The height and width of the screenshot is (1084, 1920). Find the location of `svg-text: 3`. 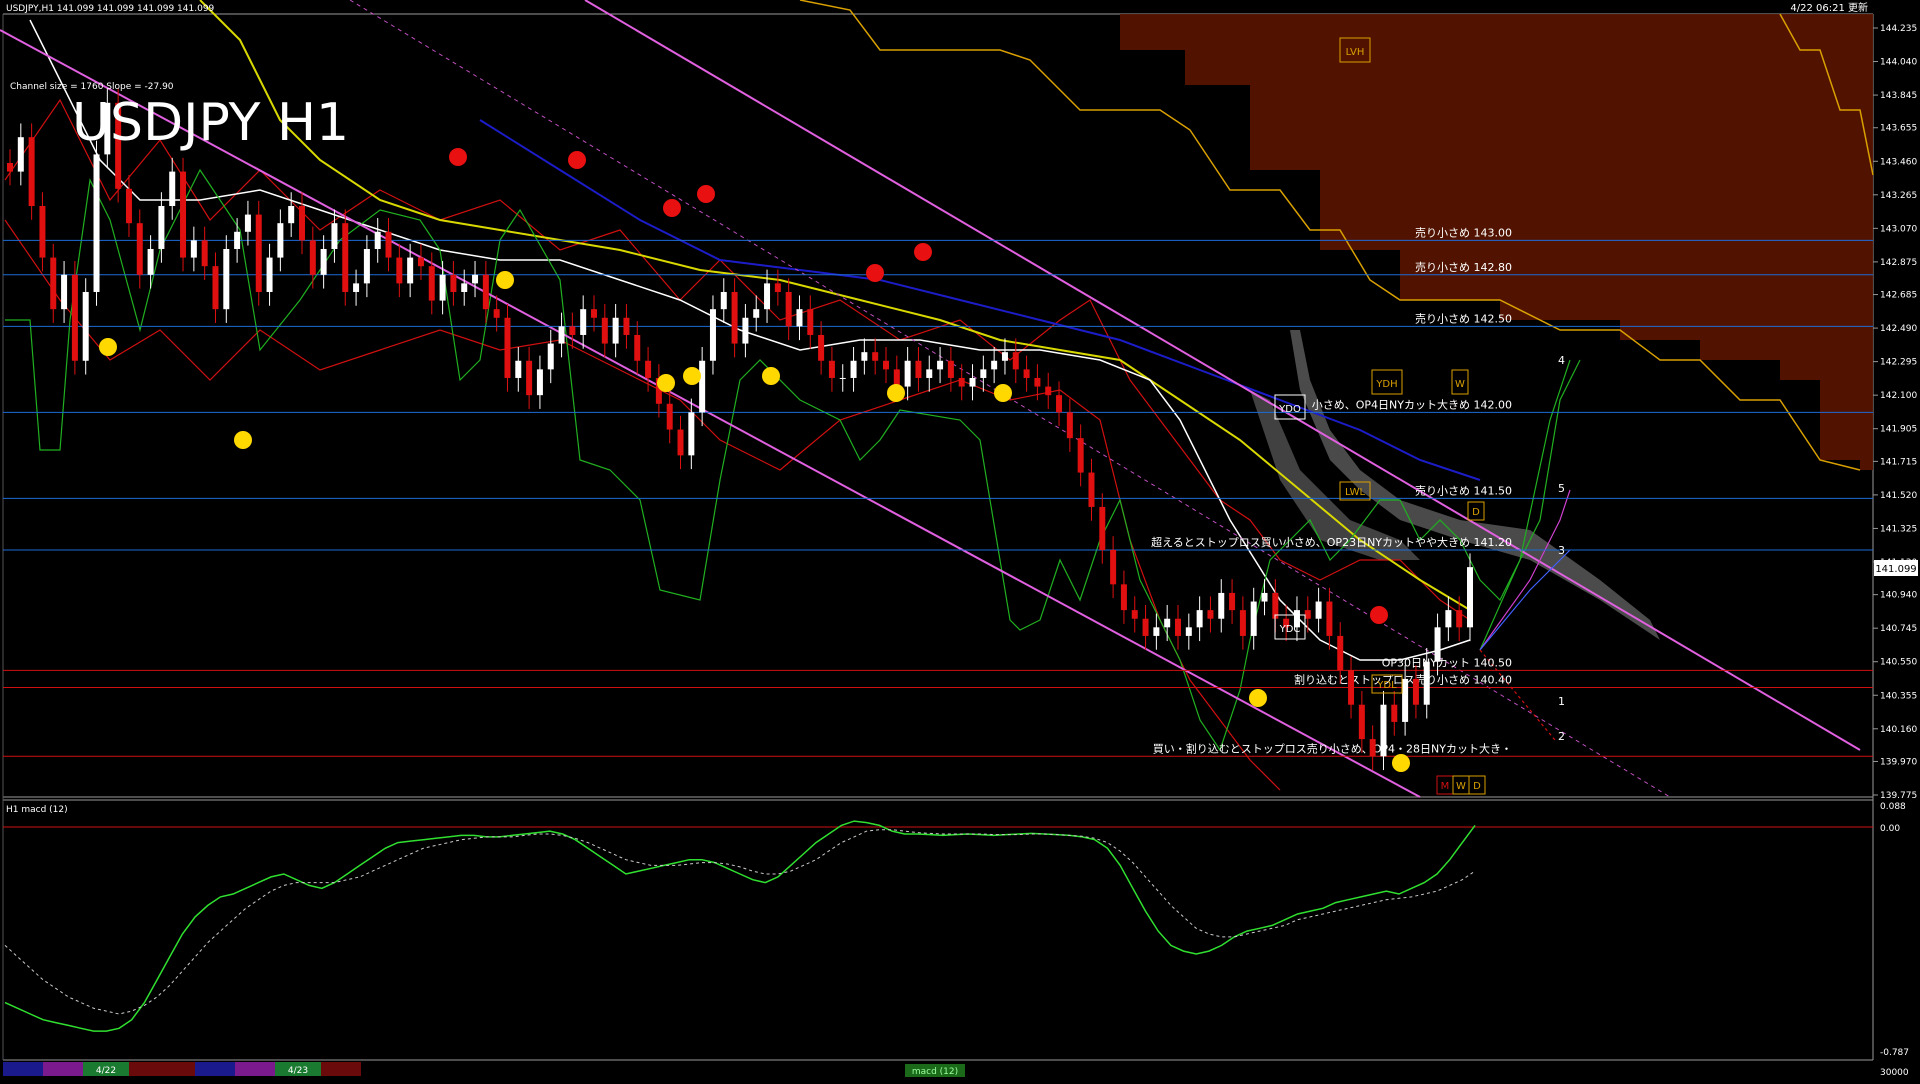

svg-text: 3 is located at coordinates (1561, 550).